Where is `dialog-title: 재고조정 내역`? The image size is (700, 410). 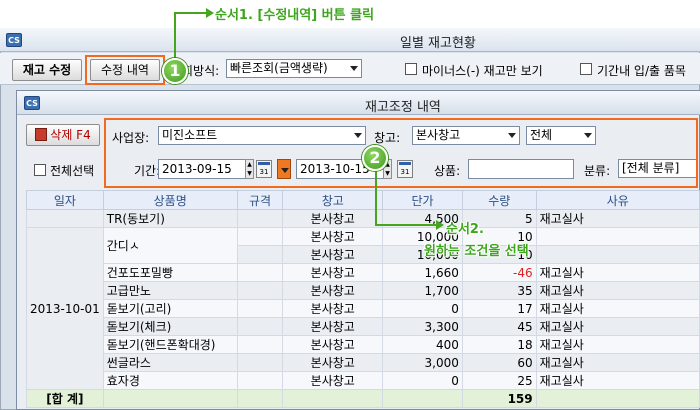
dialog-title: 재고조정 내역 is located at coordinates (403, 107).